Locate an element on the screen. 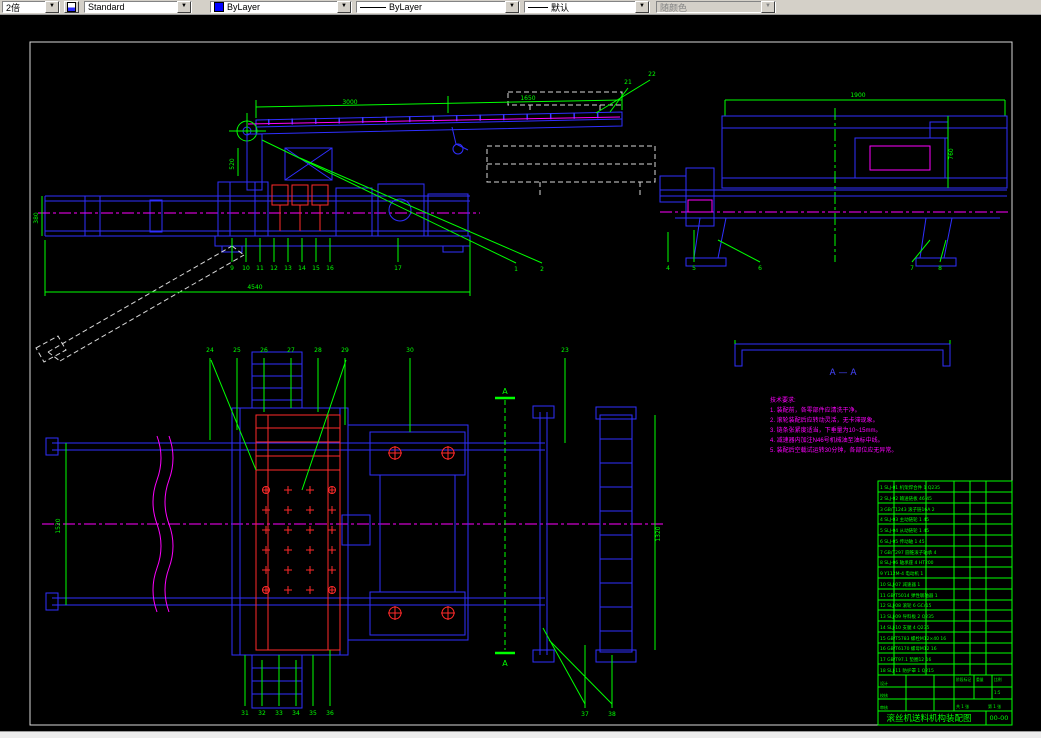  drawing-label: 16 GB/T6170 螺母M12 16 is located at coordinates (908, 648).